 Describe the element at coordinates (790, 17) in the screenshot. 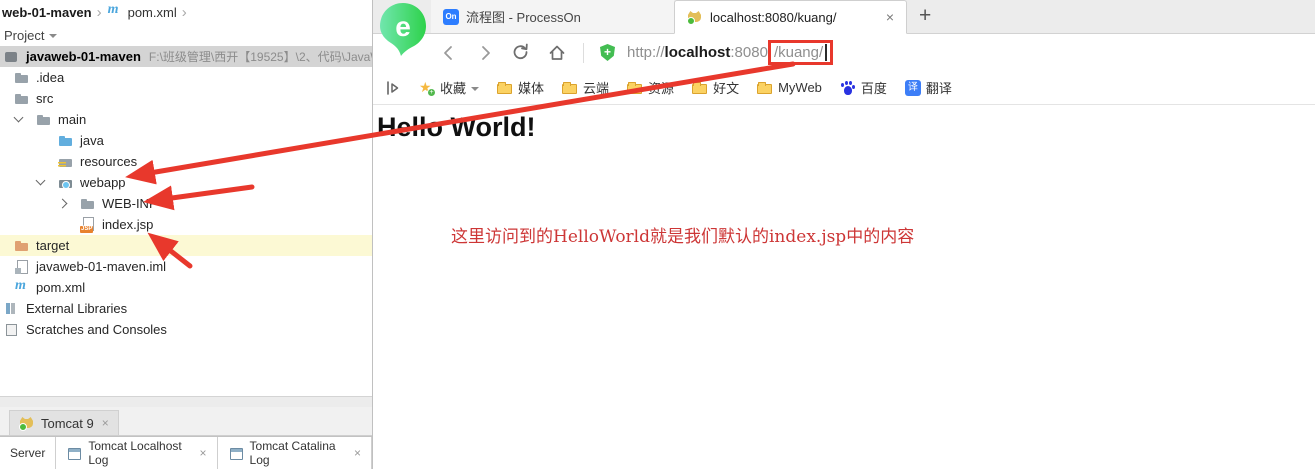

I see `browser-tab: localhost:8080/kuang/ ×` at that location.